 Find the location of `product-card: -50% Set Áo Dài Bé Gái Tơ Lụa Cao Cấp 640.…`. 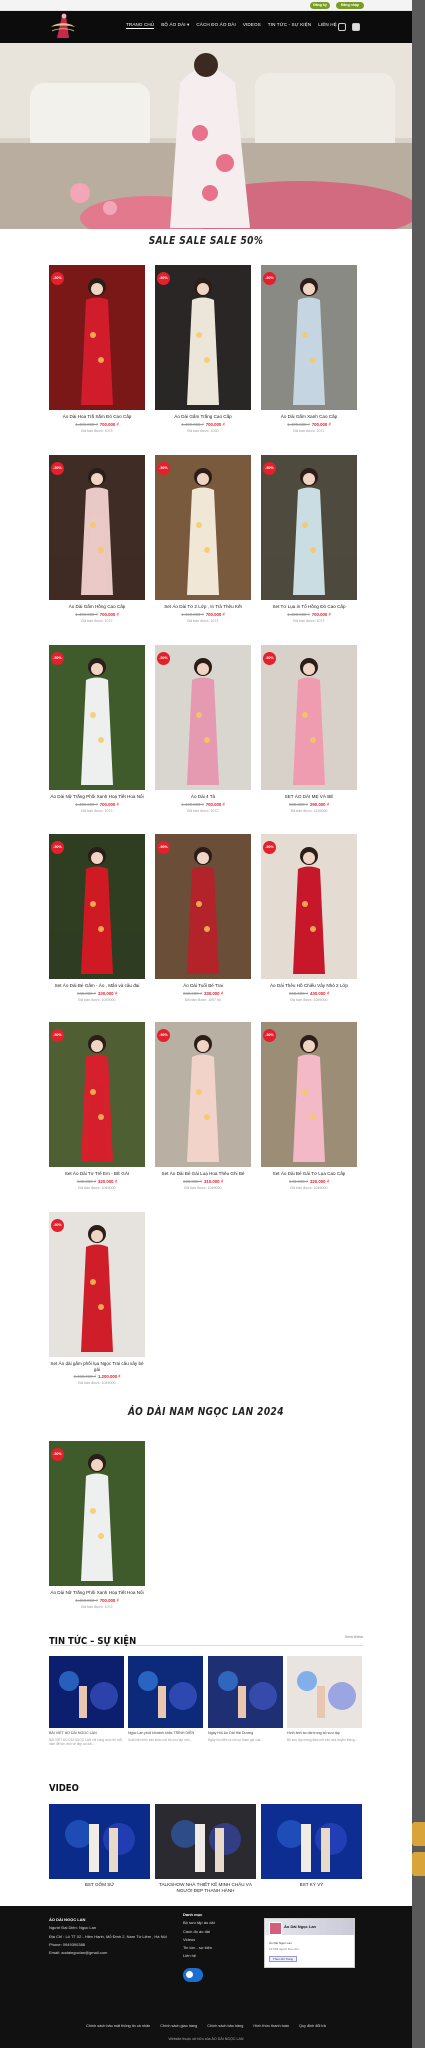

product-card: -50% Set Áo Dài Bé Gái Tơ Lụa Cao Cấp 640.… is located at coordinates (309, 1106).